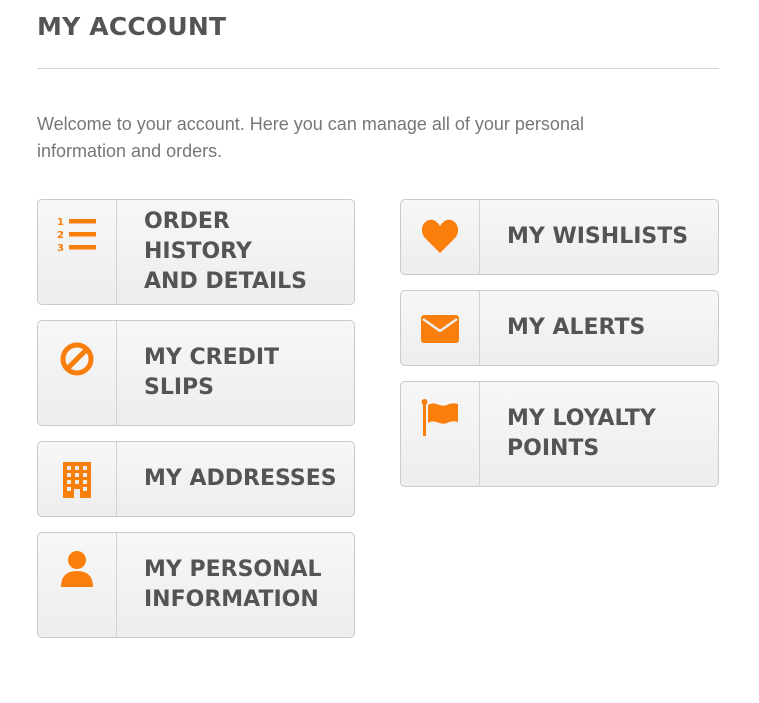  I want to click on ban-icon, so click(77, 359).